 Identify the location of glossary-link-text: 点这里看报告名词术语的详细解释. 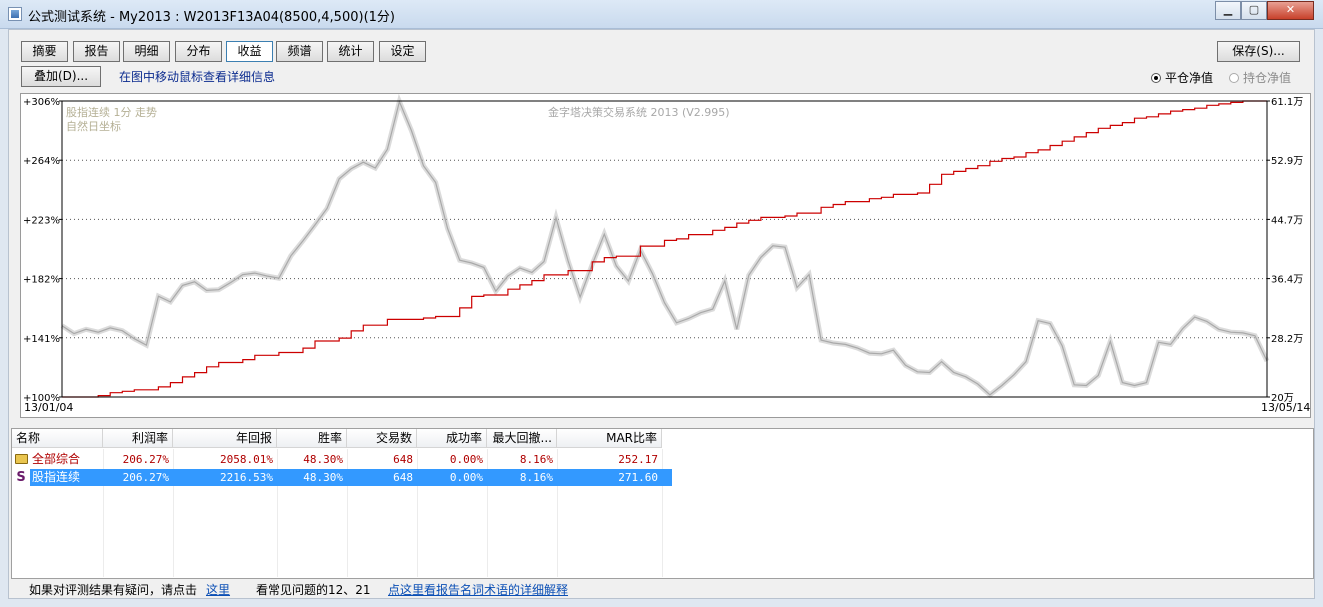
(478, 590).